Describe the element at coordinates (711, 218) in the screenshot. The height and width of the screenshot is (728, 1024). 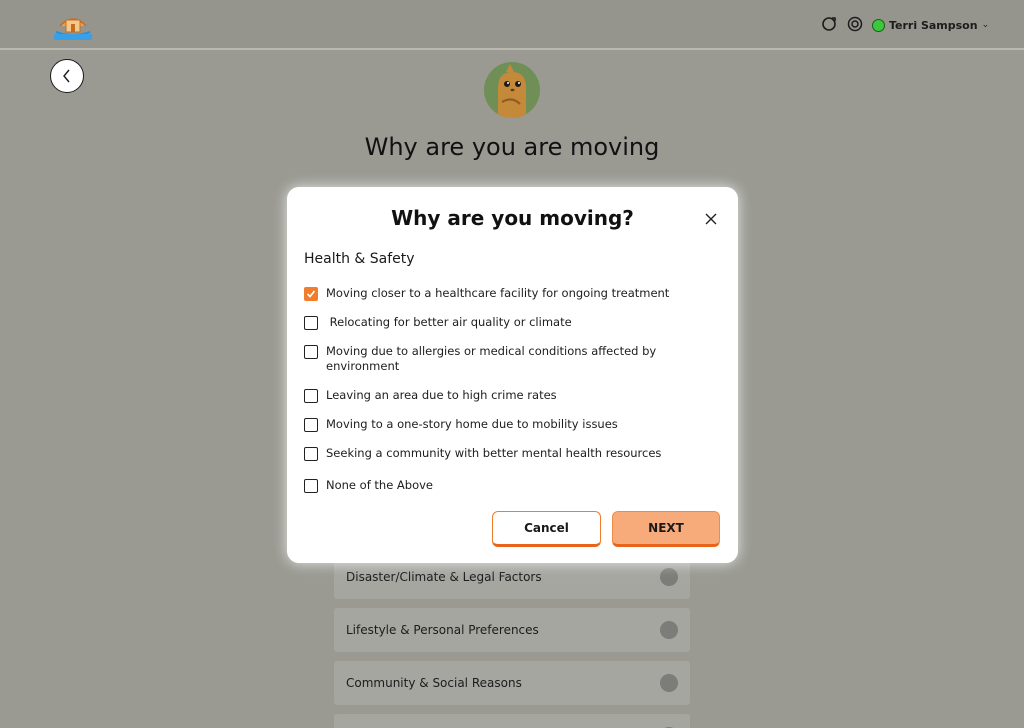
I see `close-icon` at that location.